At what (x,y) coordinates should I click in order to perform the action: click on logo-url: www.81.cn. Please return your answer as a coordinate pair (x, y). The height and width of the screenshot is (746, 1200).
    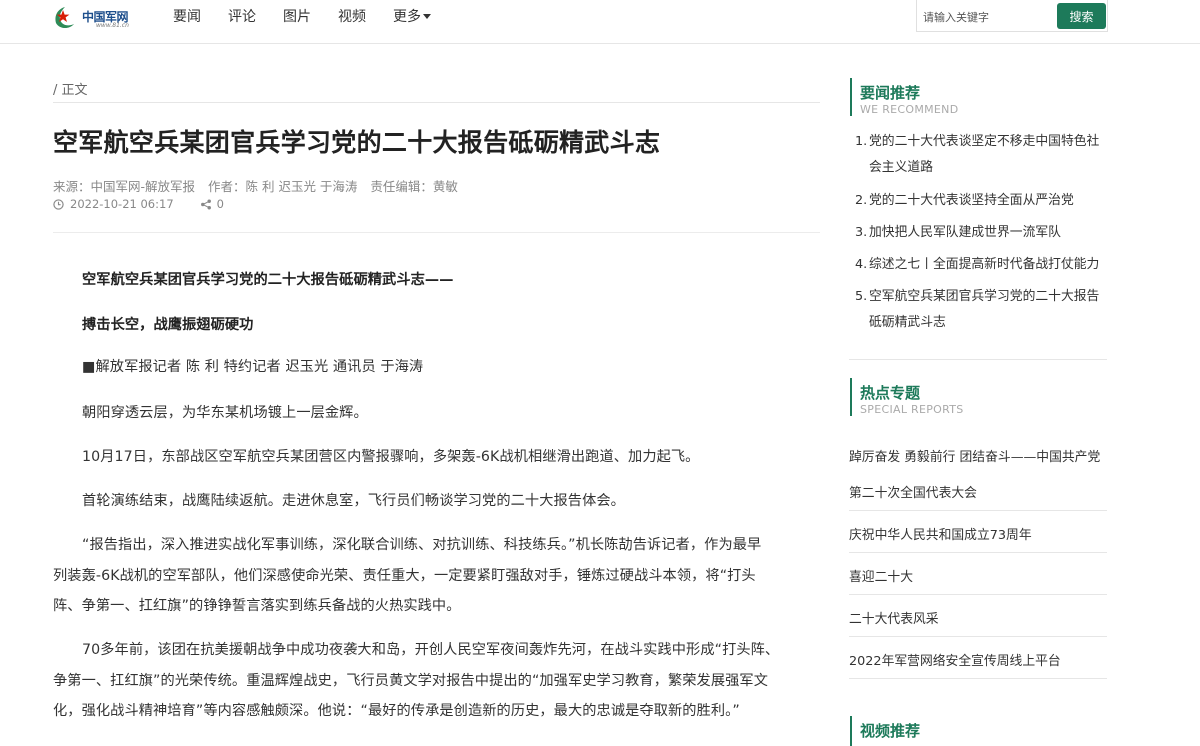
    Looking at the image, I should click on (112, 25).